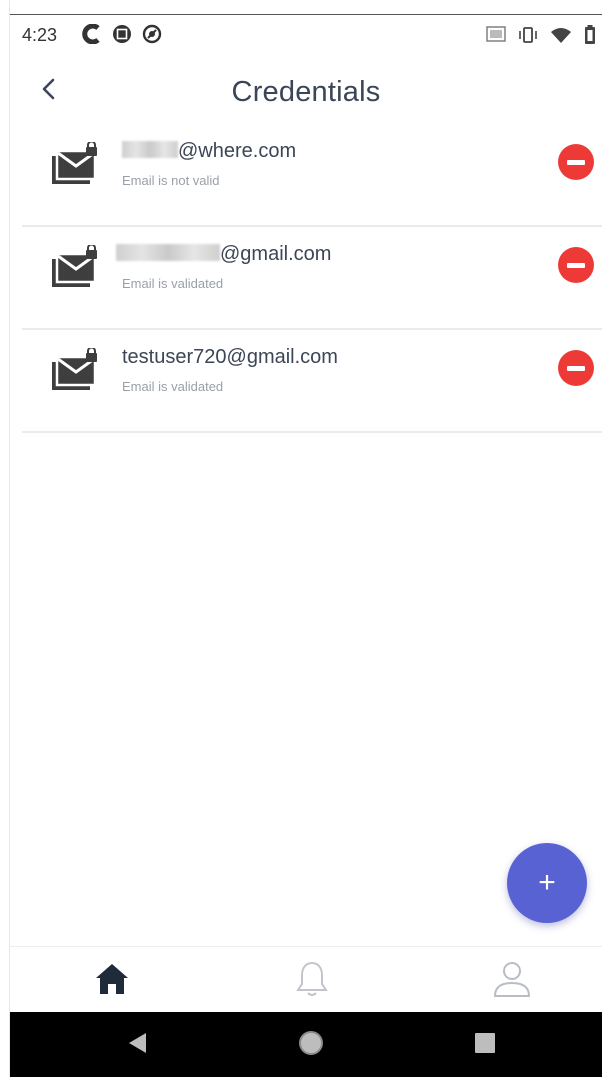 Image resolution: width=602 pixels, height=1077 pixels. I want to click on battery-icon, so click(590, 37).